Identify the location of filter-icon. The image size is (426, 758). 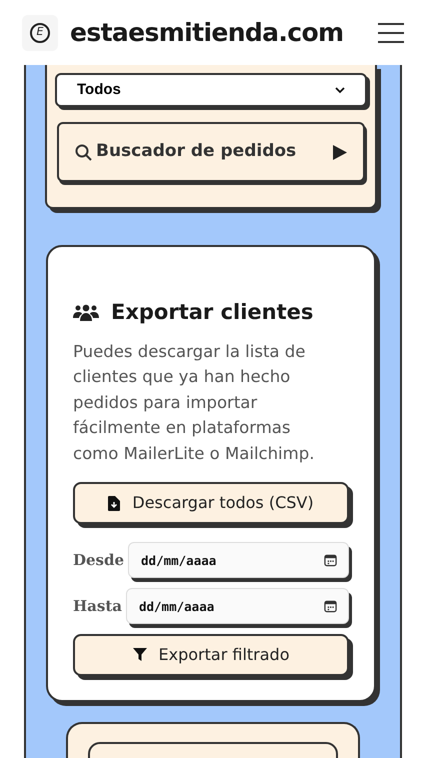
(139, 655).